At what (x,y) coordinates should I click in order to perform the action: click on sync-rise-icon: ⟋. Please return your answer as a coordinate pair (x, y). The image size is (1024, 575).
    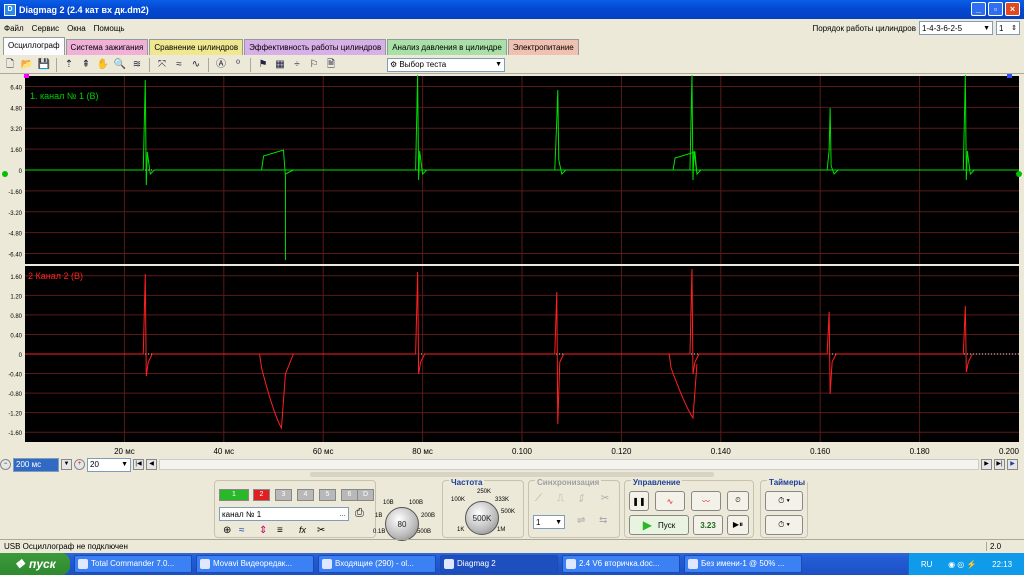
    Looking at the image, I should click on (538, 498).